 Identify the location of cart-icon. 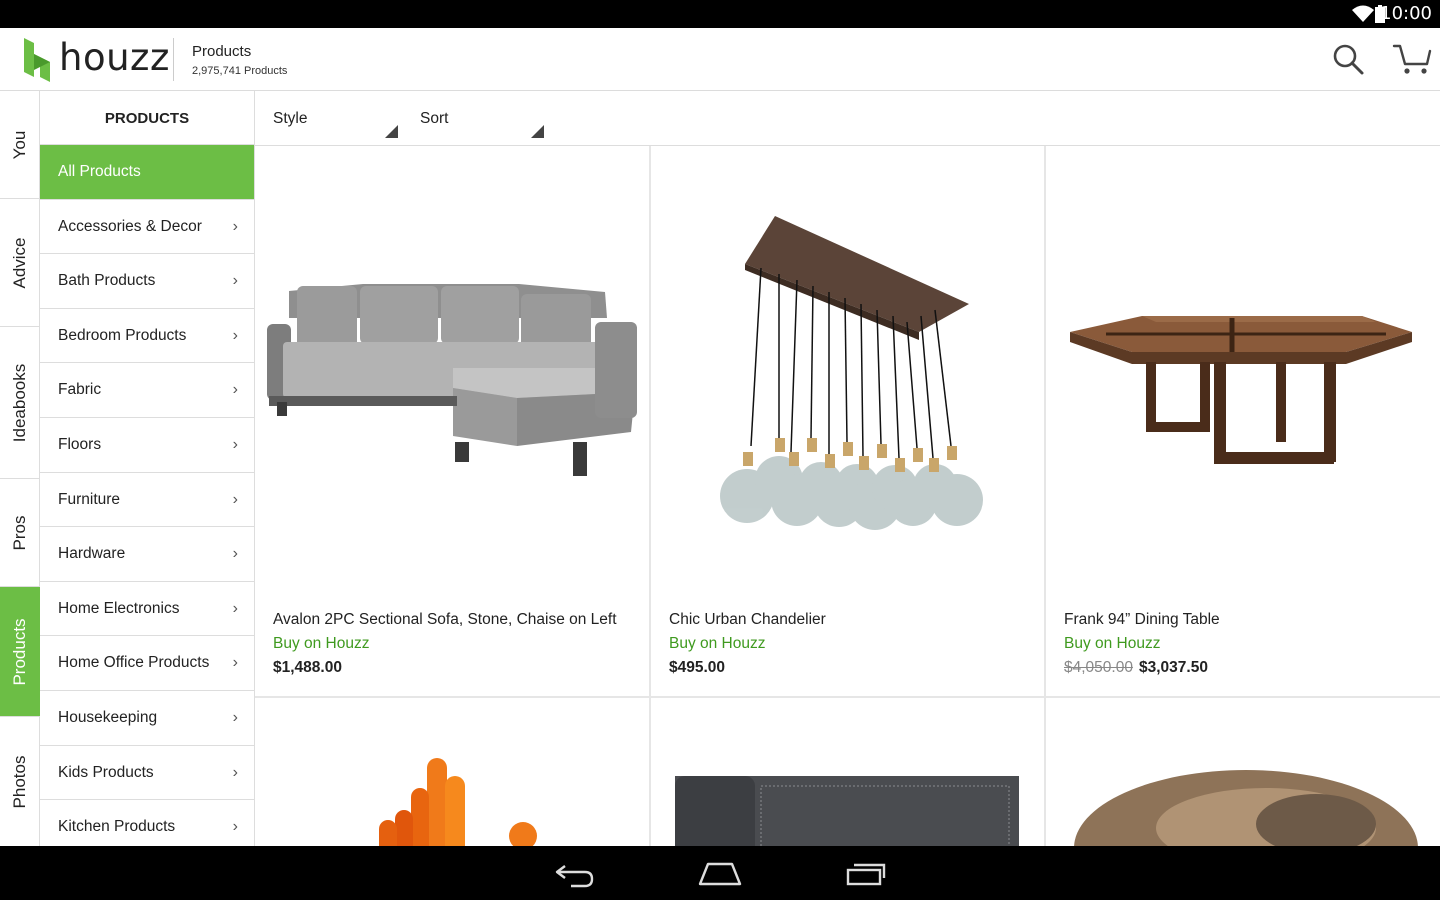
(1412, 59).